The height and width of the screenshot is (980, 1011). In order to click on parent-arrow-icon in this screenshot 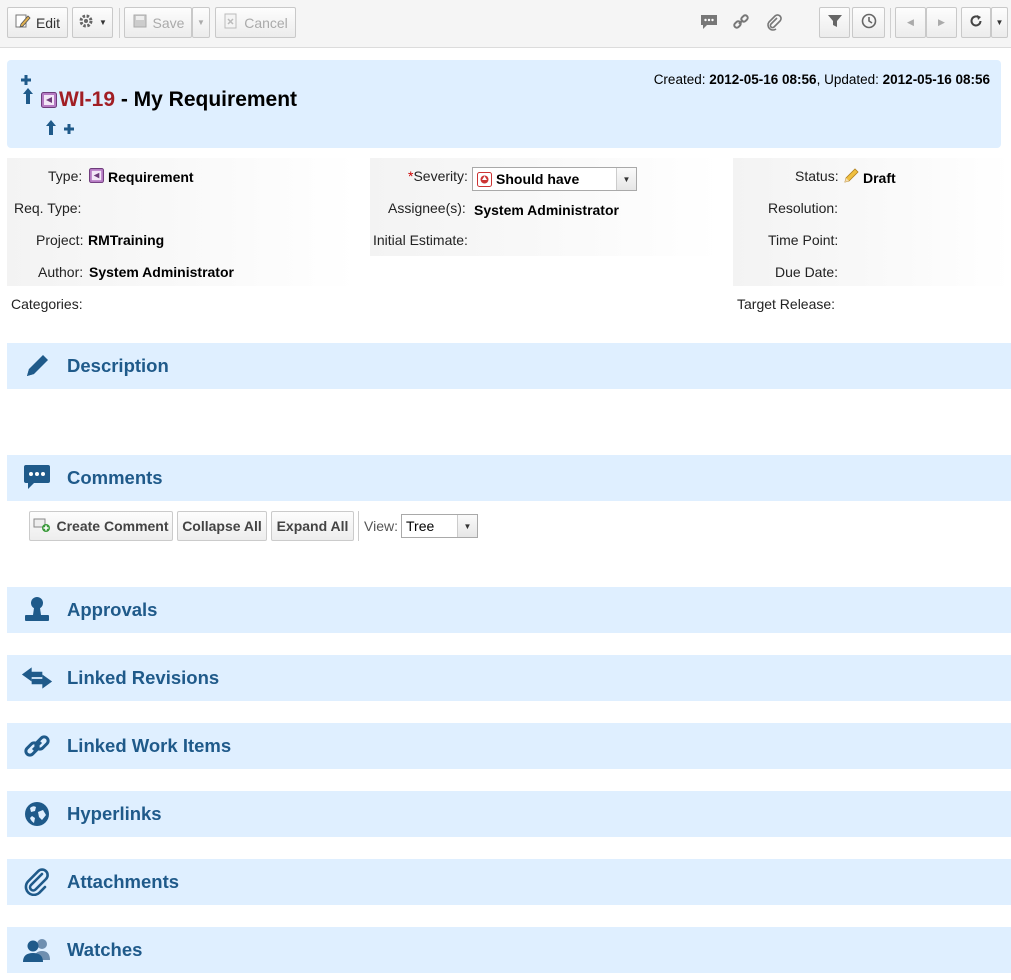, I will do `click(28, 96)`.